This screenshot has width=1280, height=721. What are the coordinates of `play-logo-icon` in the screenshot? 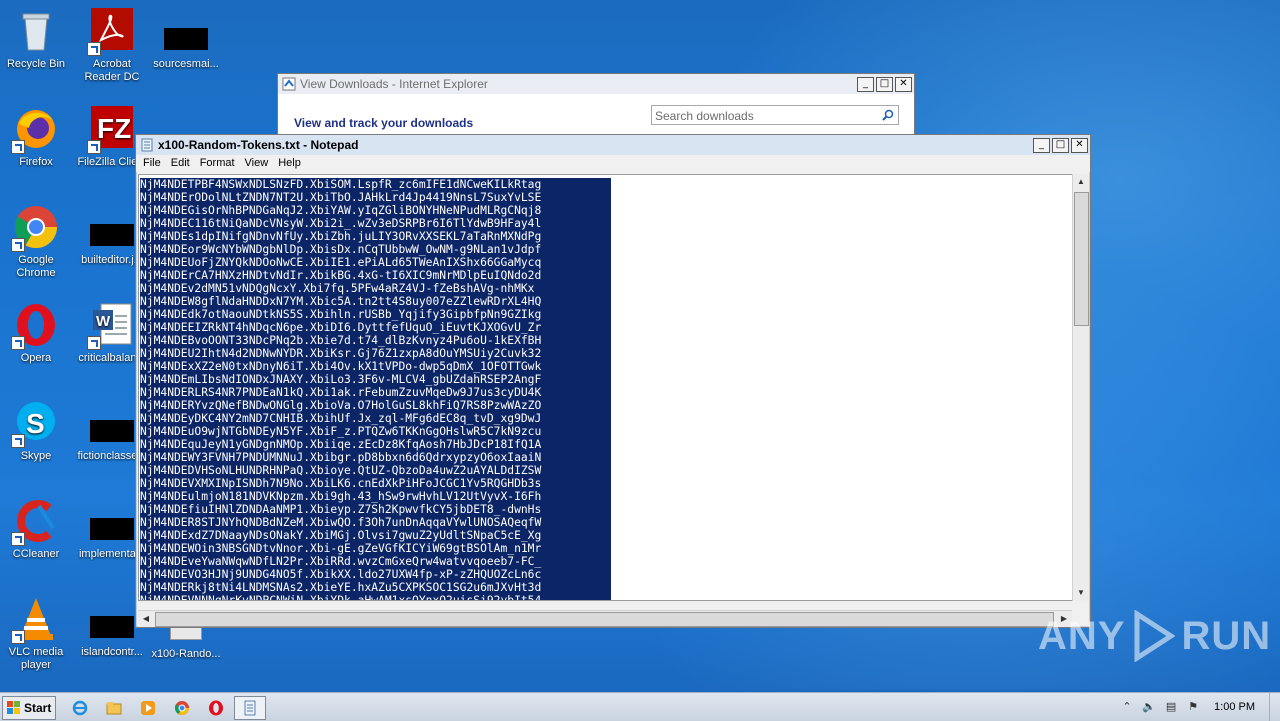 It's located at (1155, 636).